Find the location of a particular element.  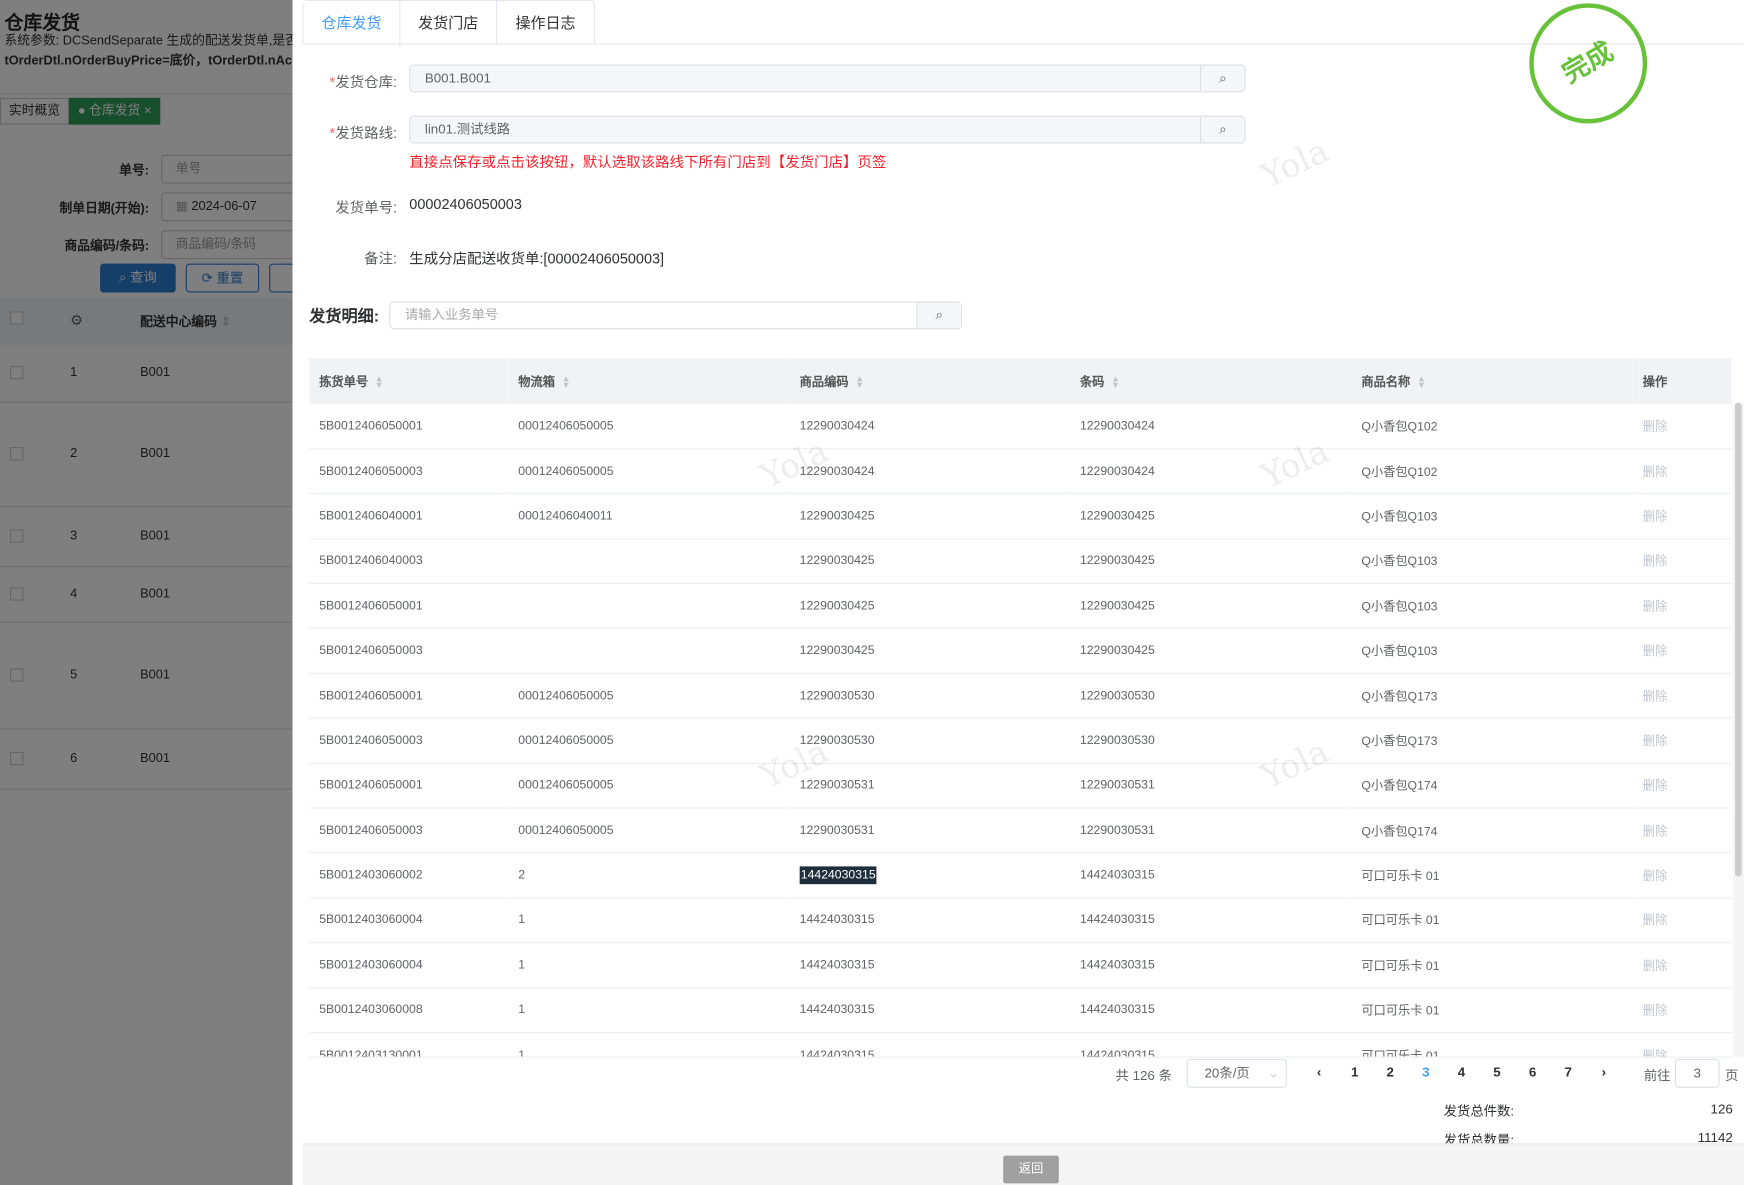

tab-shipping-stores: 发货门店 is located at coordinates (449, 23).